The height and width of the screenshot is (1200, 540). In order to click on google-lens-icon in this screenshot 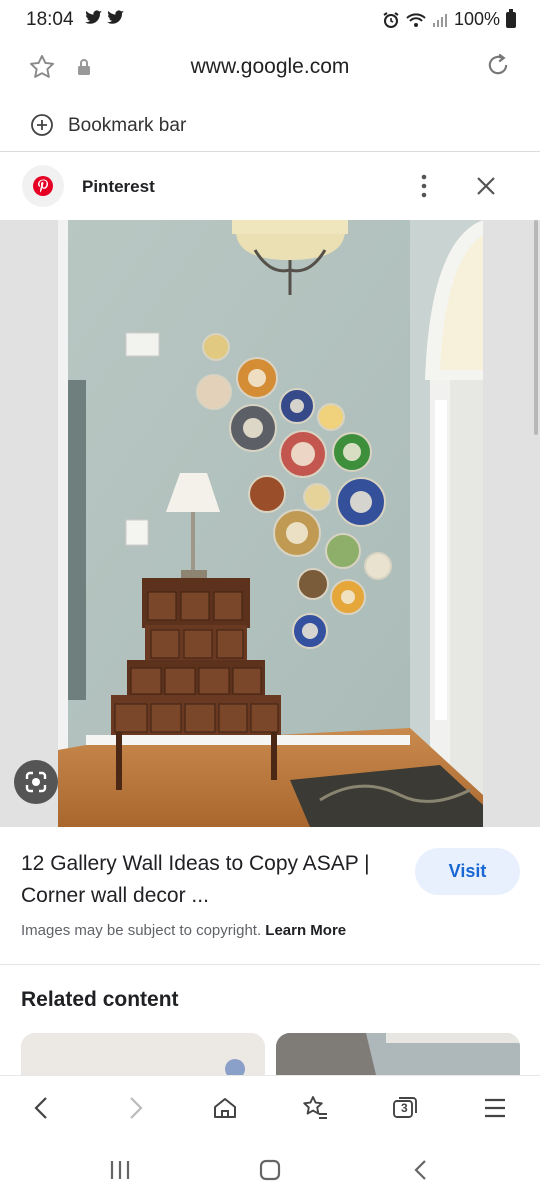, I will do `click(36, 782)`.